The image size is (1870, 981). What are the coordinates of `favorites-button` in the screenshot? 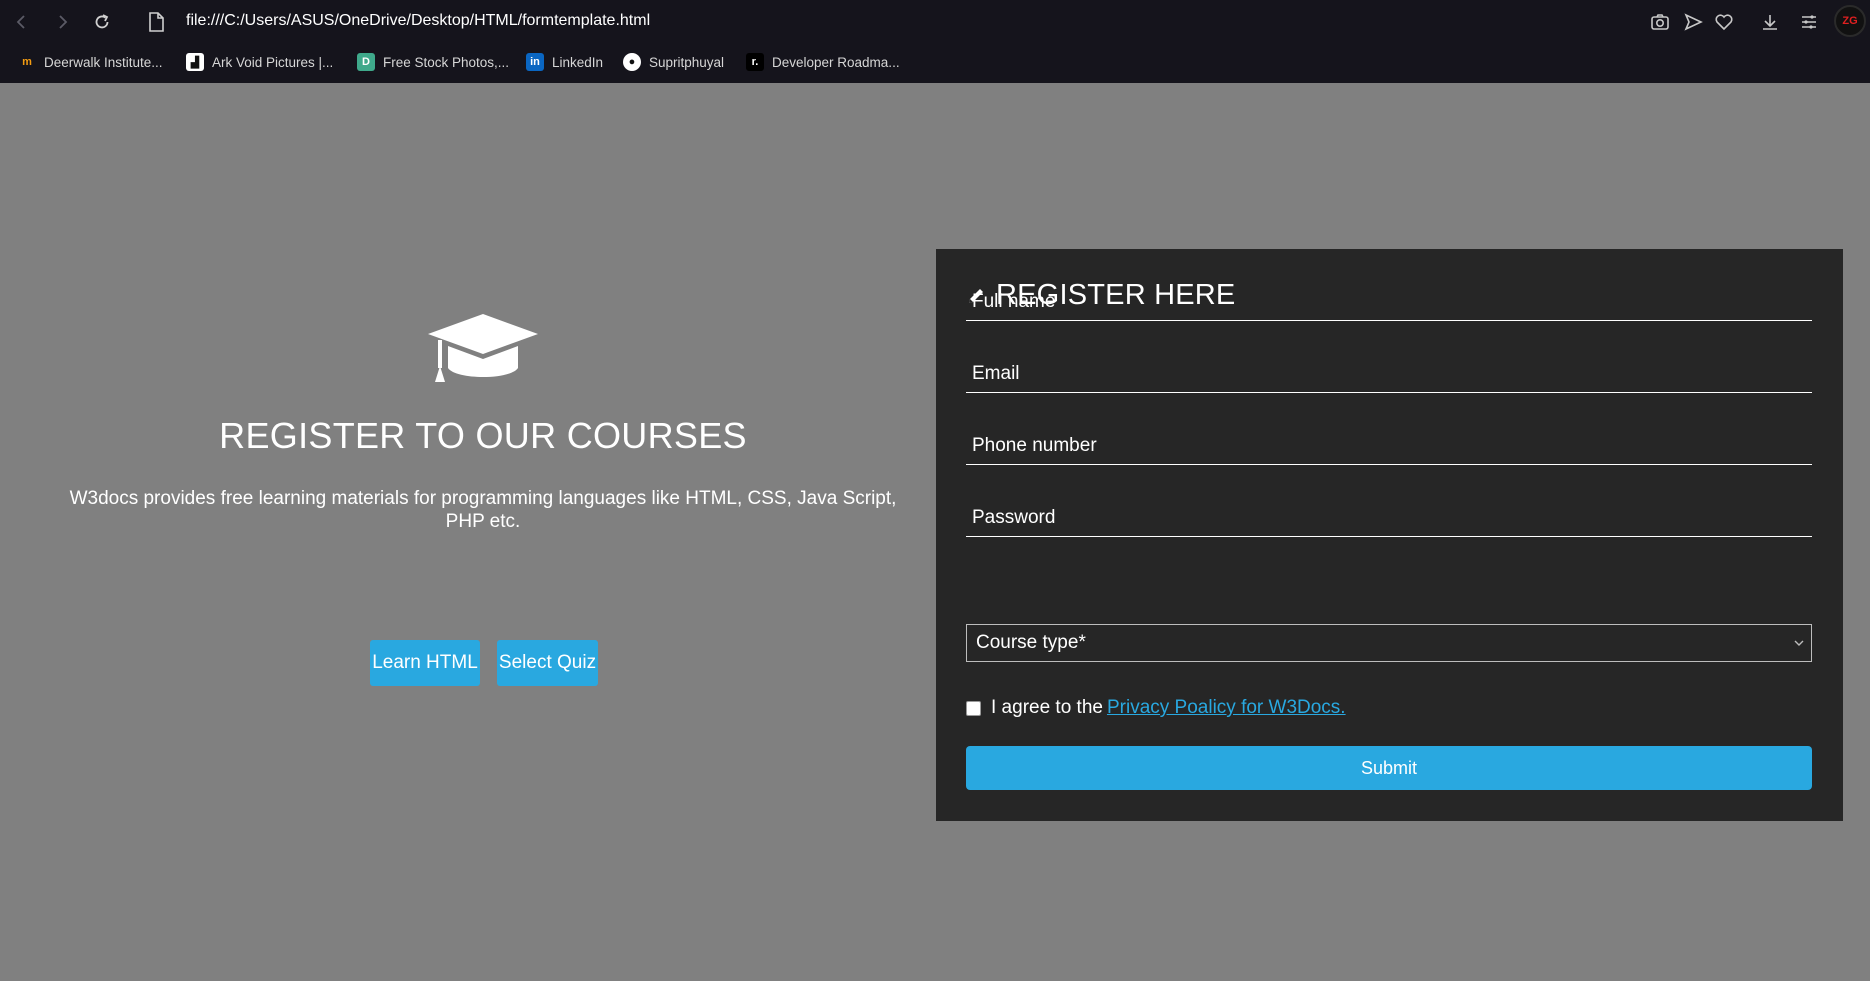 It's located at (1724, 22).